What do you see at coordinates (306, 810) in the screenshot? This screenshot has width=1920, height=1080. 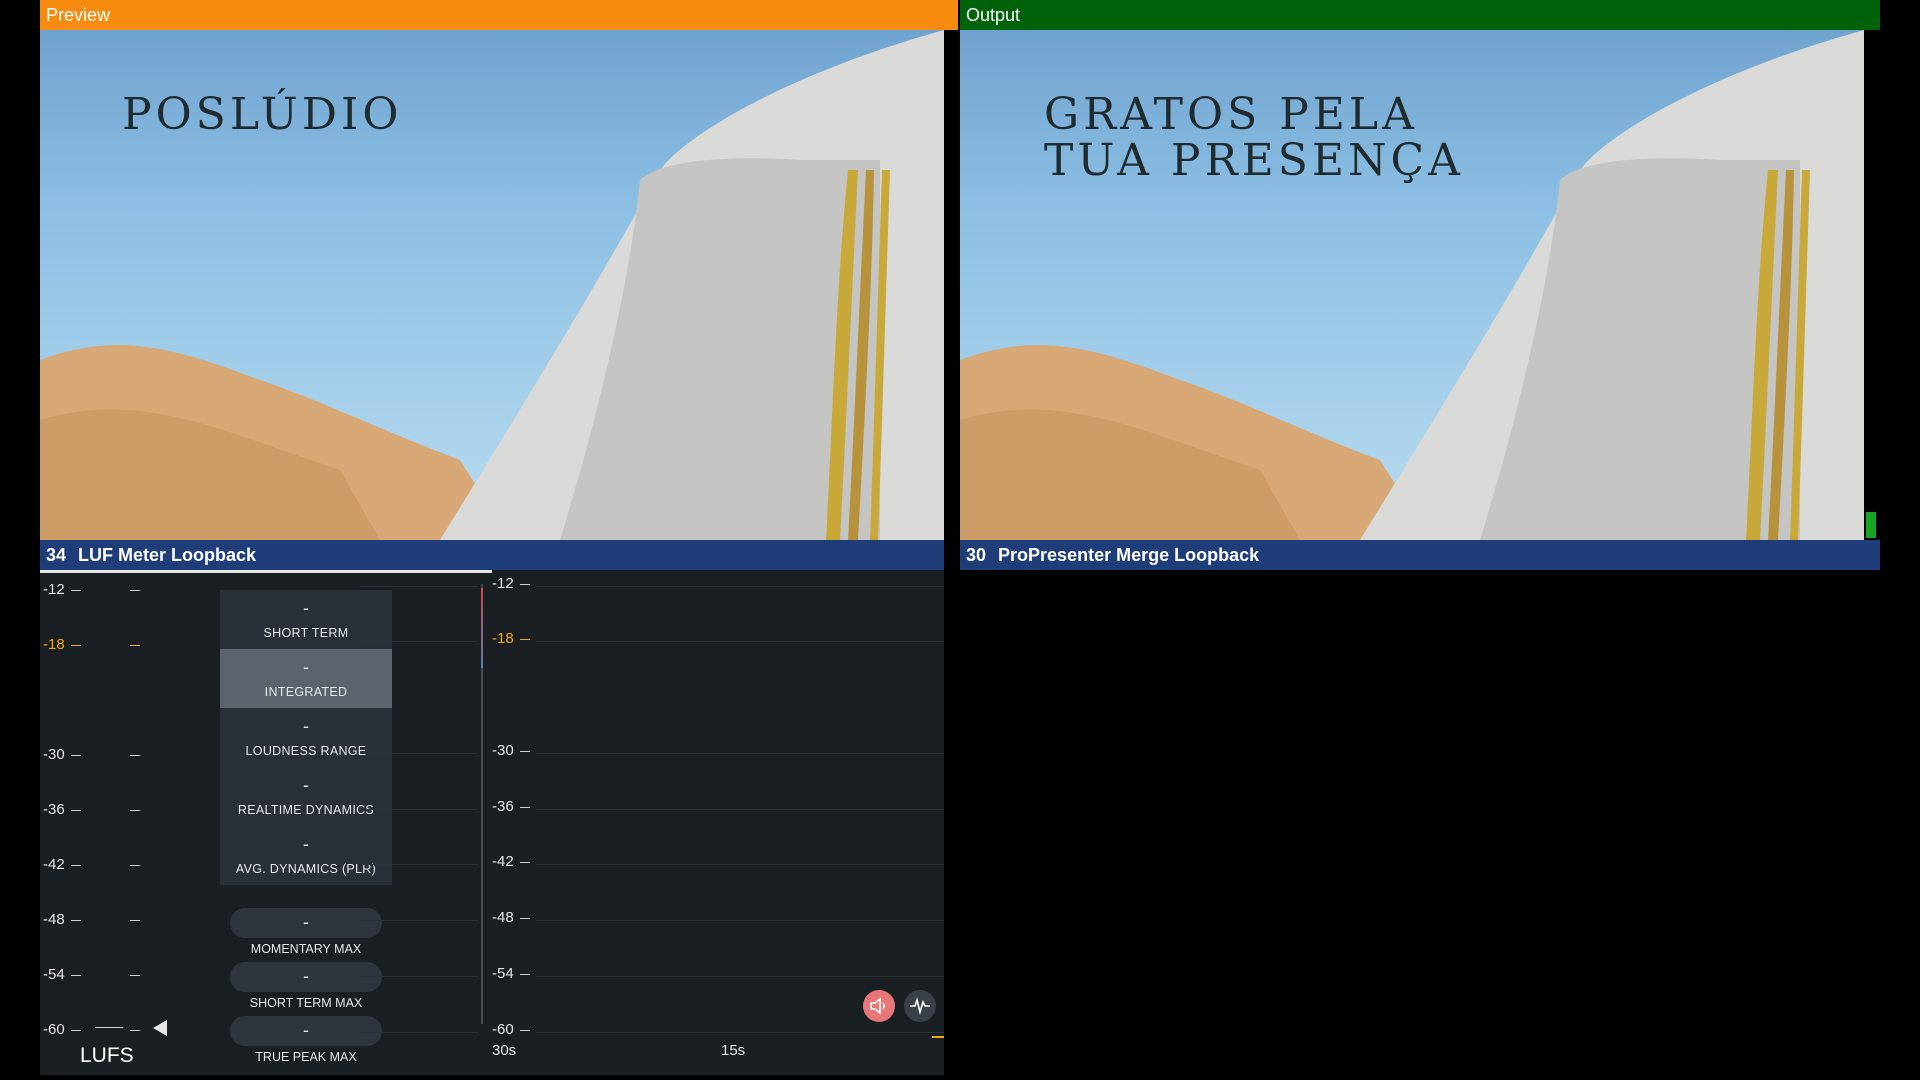 I see `stat-label: REALTIME DYNAMICS` at bounding box center [306, 810].